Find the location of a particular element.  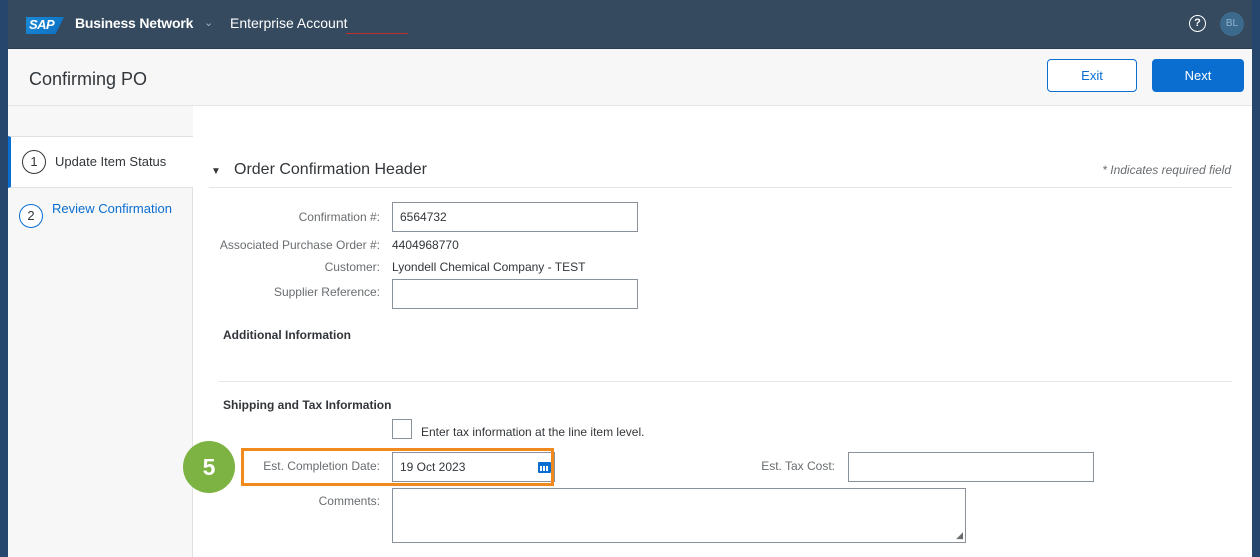

step-label: Review Confirmation is located at coordinates (112, 208).